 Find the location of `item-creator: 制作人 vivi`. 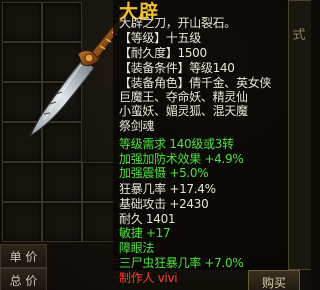

item-creator: 制作人 vivi is located at coordinates (148, 278).